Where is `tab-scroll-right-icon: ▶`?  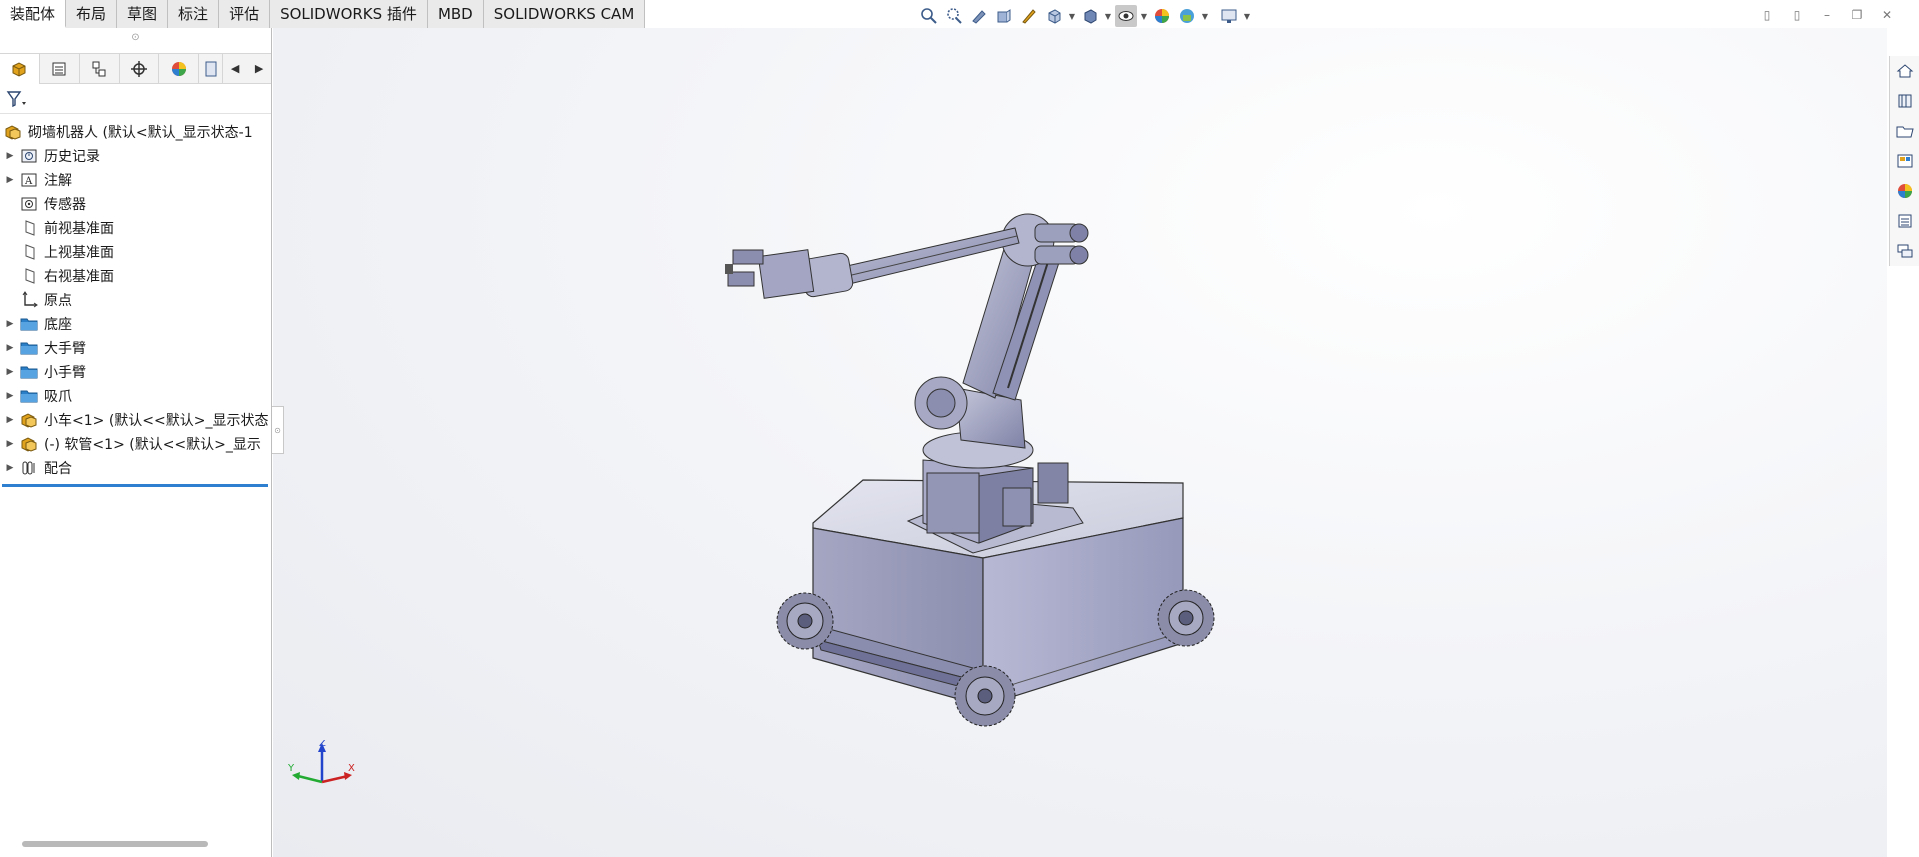 tab-scroll-right-icon: ▶ is located at coordinates (259, 69).